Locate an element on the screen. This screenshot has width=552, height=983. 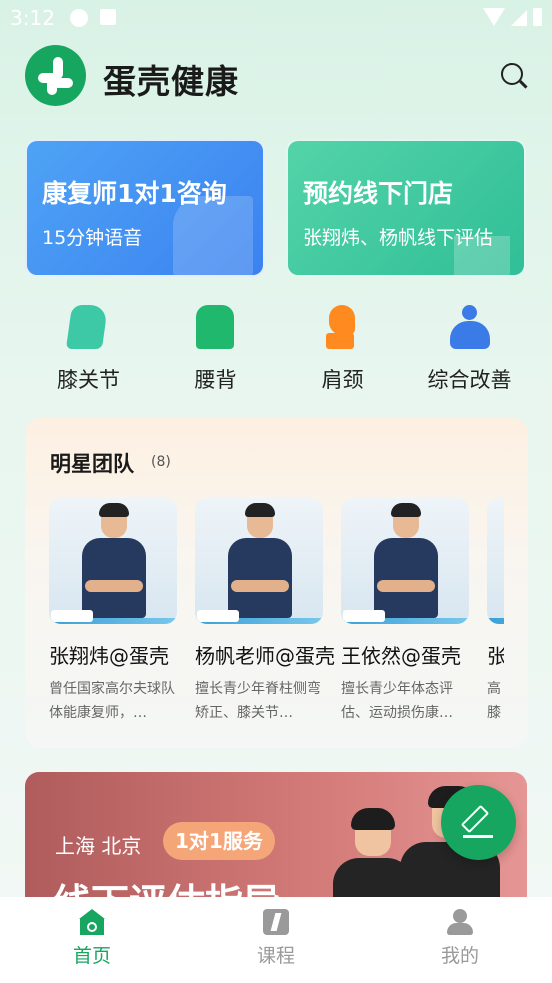
store-card-title: 预约线下门店 is located at coordinates (378, 193).